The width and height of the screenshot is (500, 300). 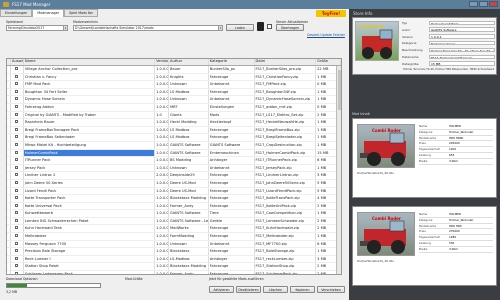 I want to click on close-button, so click(x=493, y=4).